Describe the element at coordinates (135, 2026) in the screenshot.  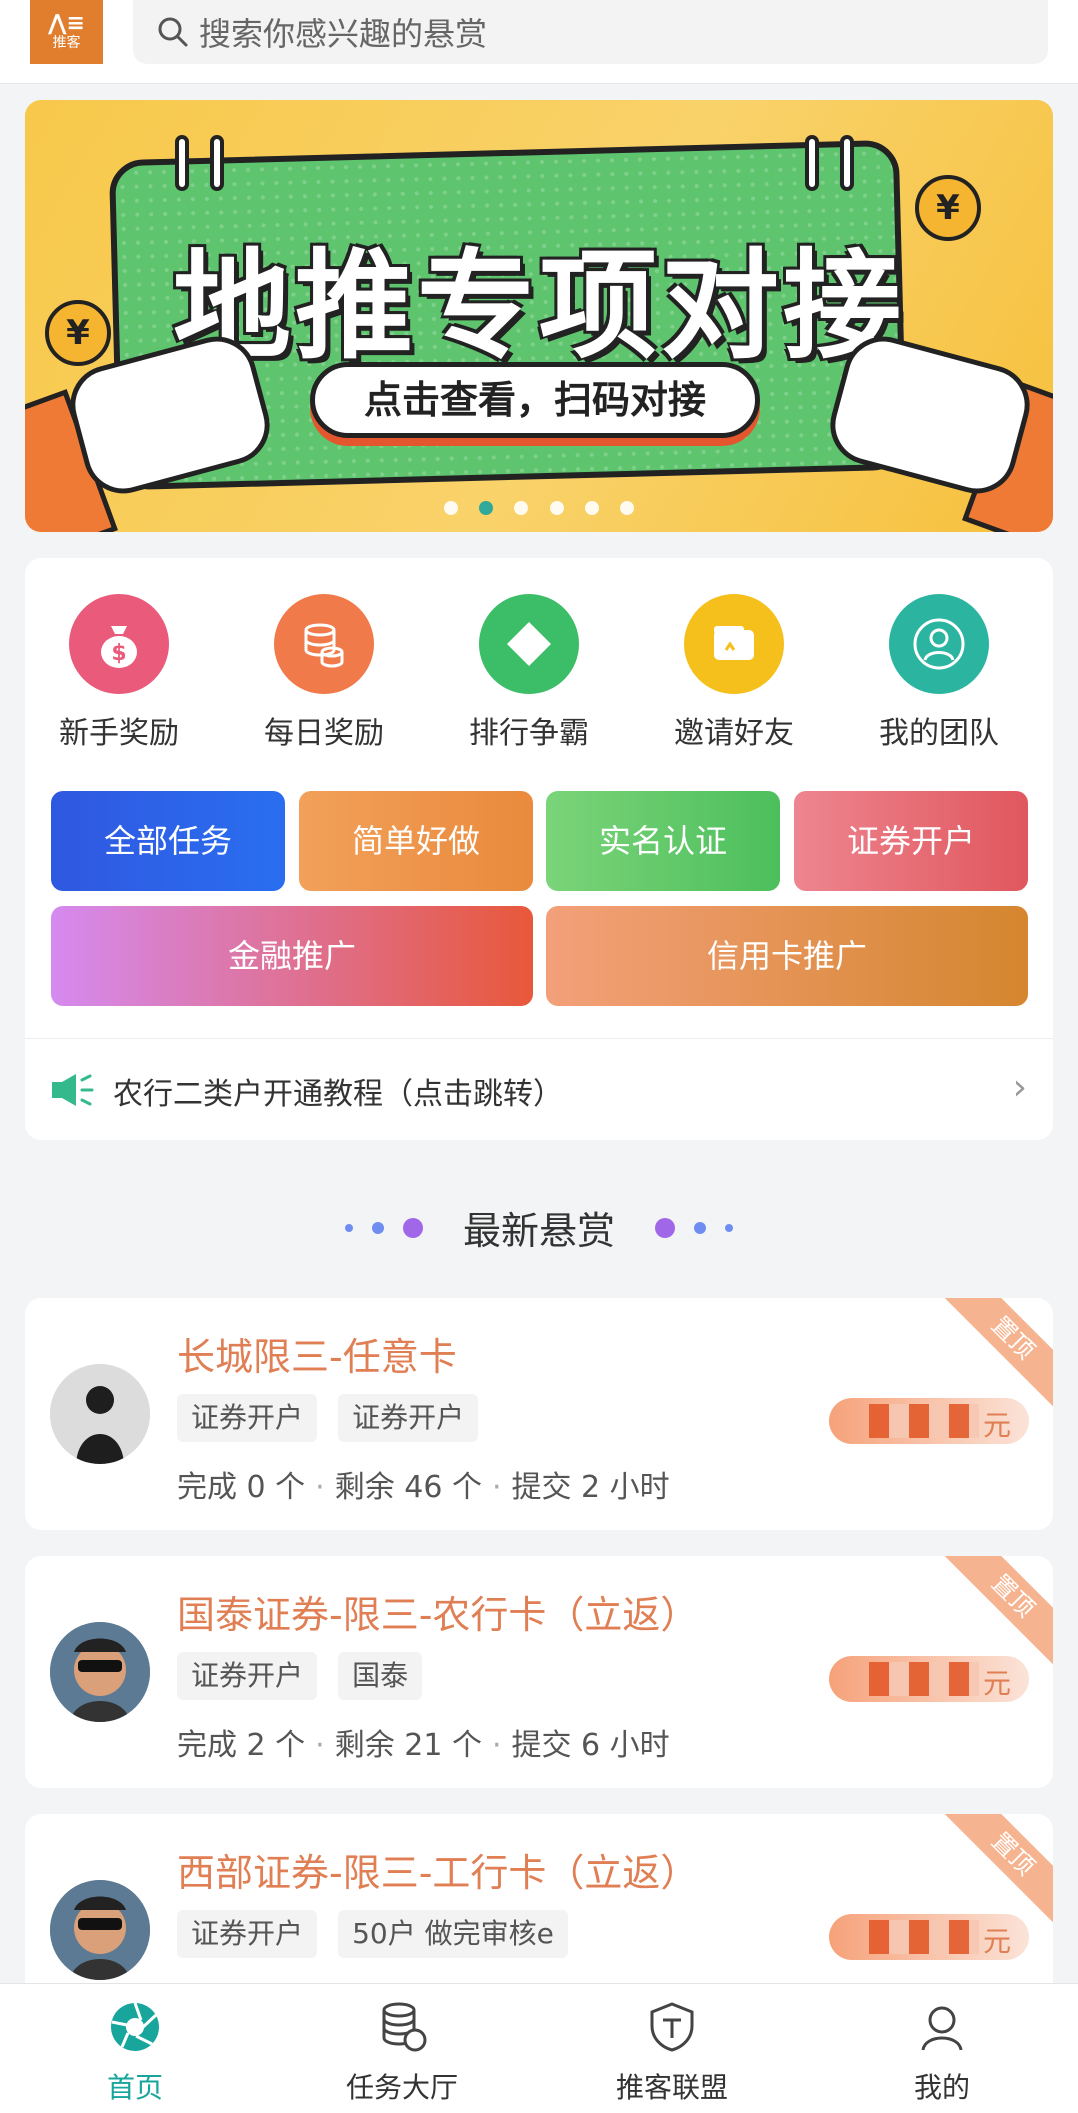
I see `aperture-icon` at that location.